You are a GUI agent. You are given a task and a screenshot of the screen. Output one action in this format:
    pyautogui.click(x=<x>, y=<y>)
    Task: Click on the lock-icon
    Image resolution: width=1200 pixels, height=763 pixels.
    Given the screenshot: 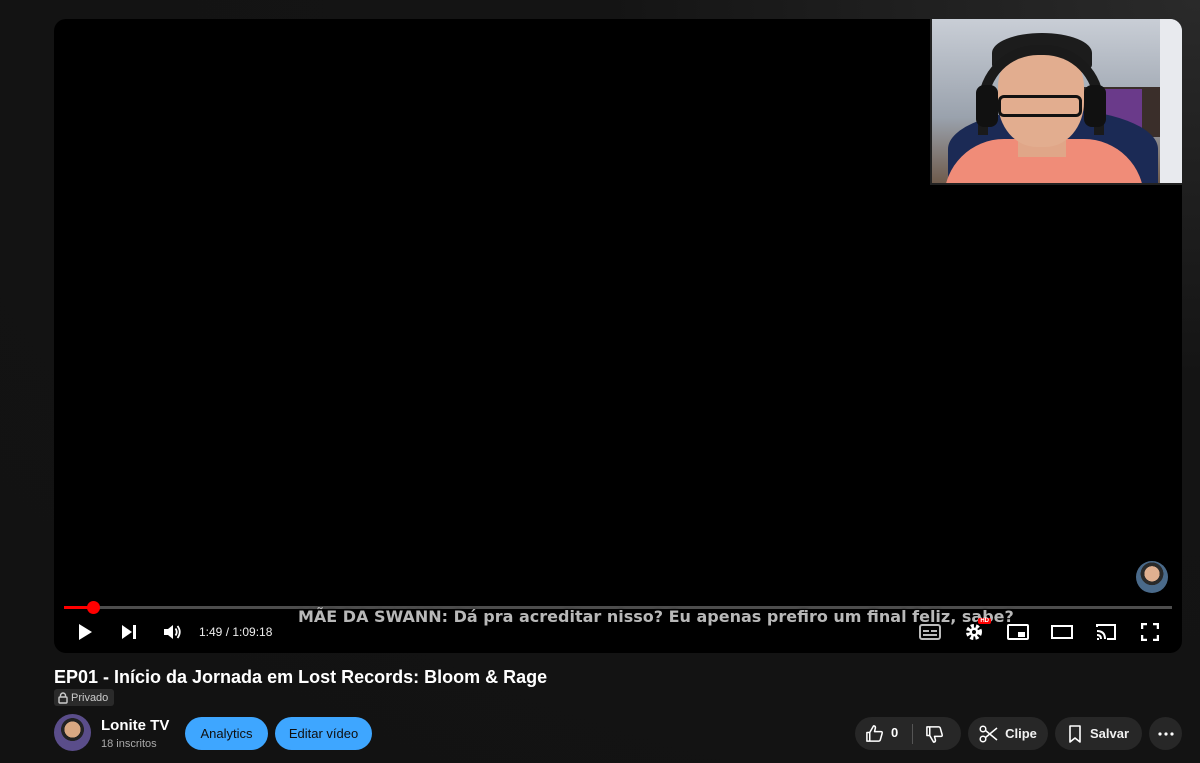 What is the action you would take?
    pyautogui.click(x=63, y=697)
    